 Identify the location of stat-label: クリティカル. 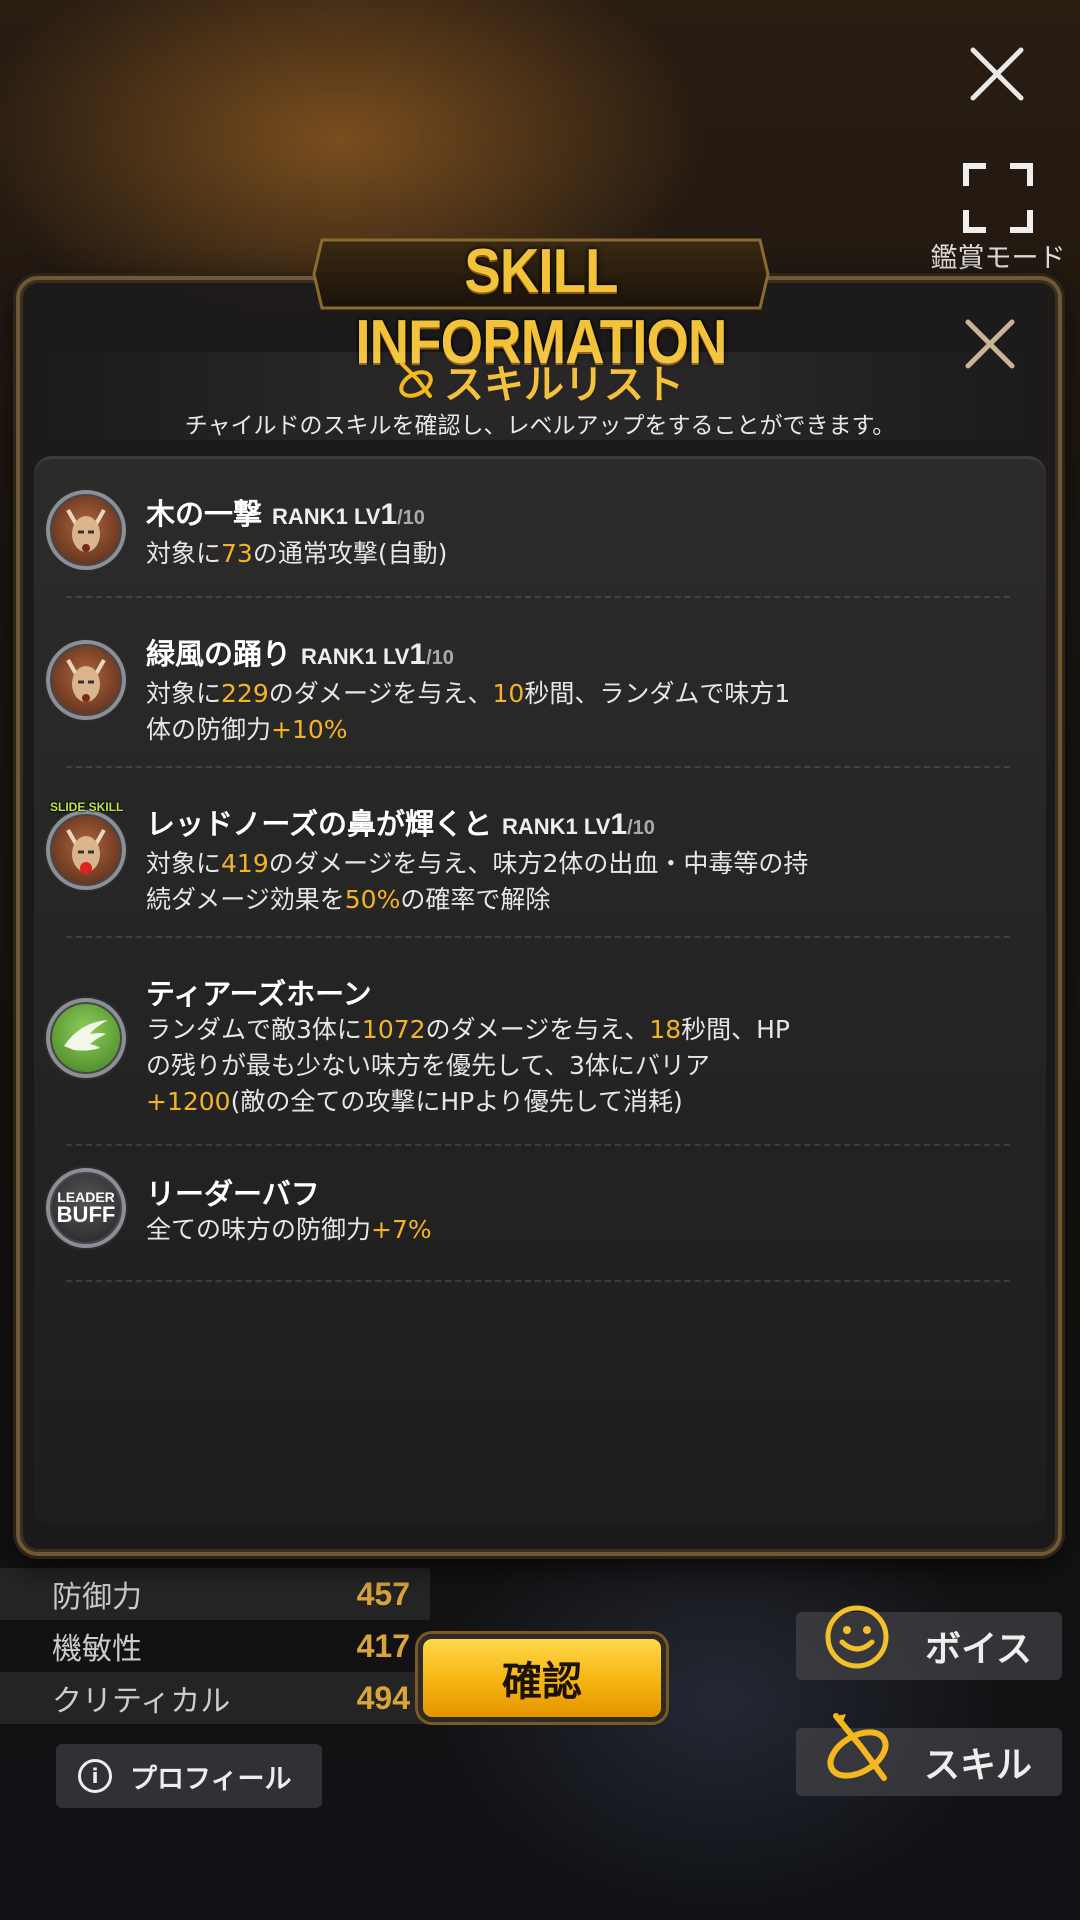
(141, 1701).